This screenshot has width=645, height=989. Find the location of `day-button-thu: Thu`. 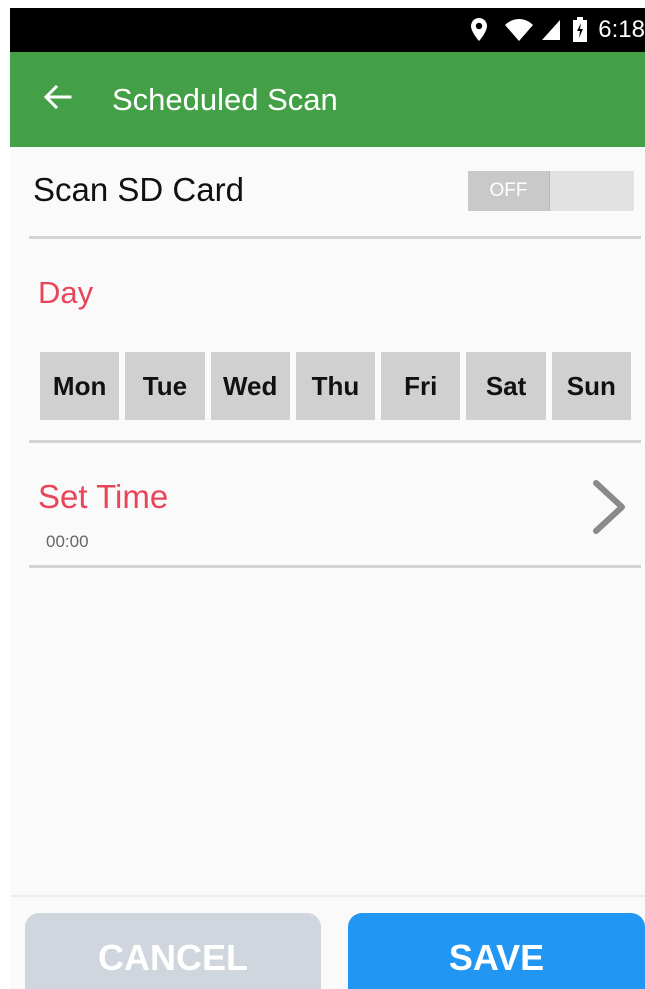

day-button-thu: Thu is located at coordinates (335, 386).